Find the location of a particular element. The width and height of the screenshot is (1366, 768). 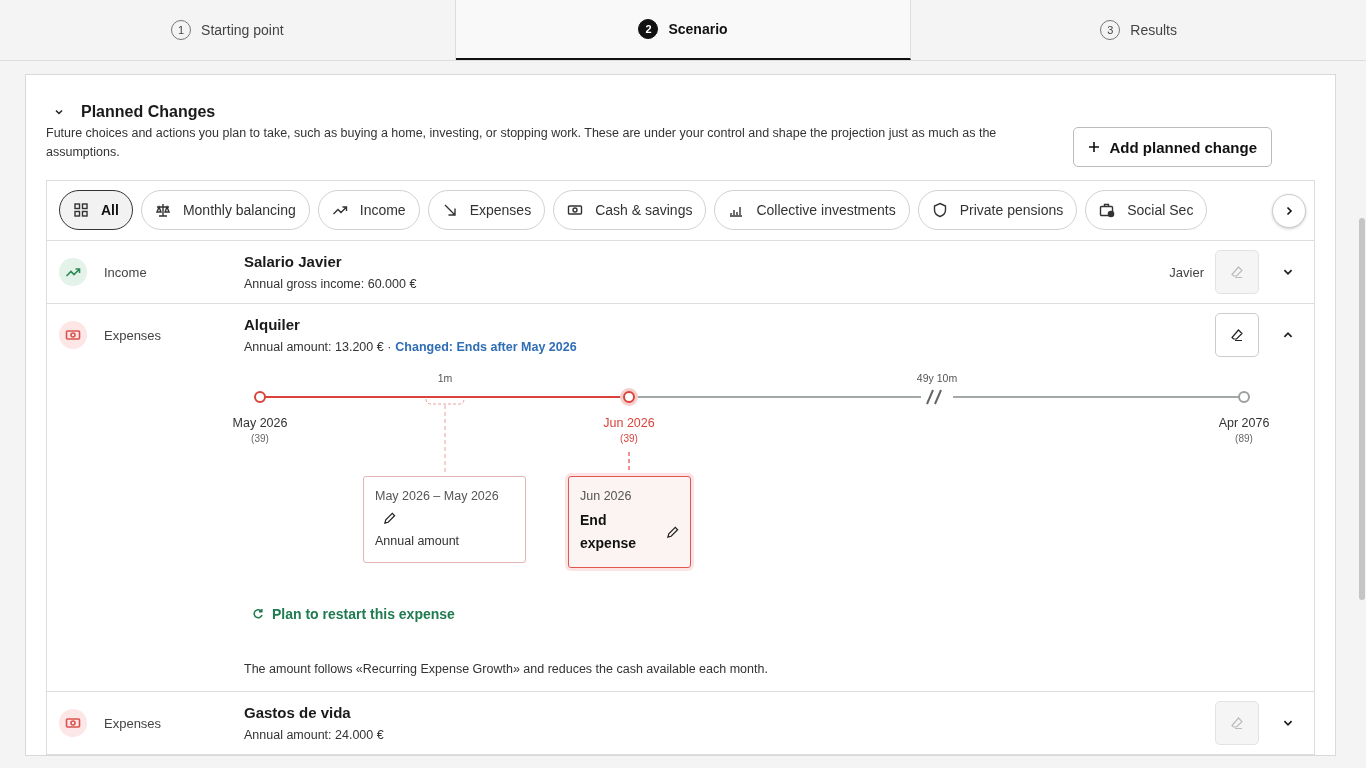

change-summary: Annual amount: 13.200 € · is located at coordinates (318, 347).